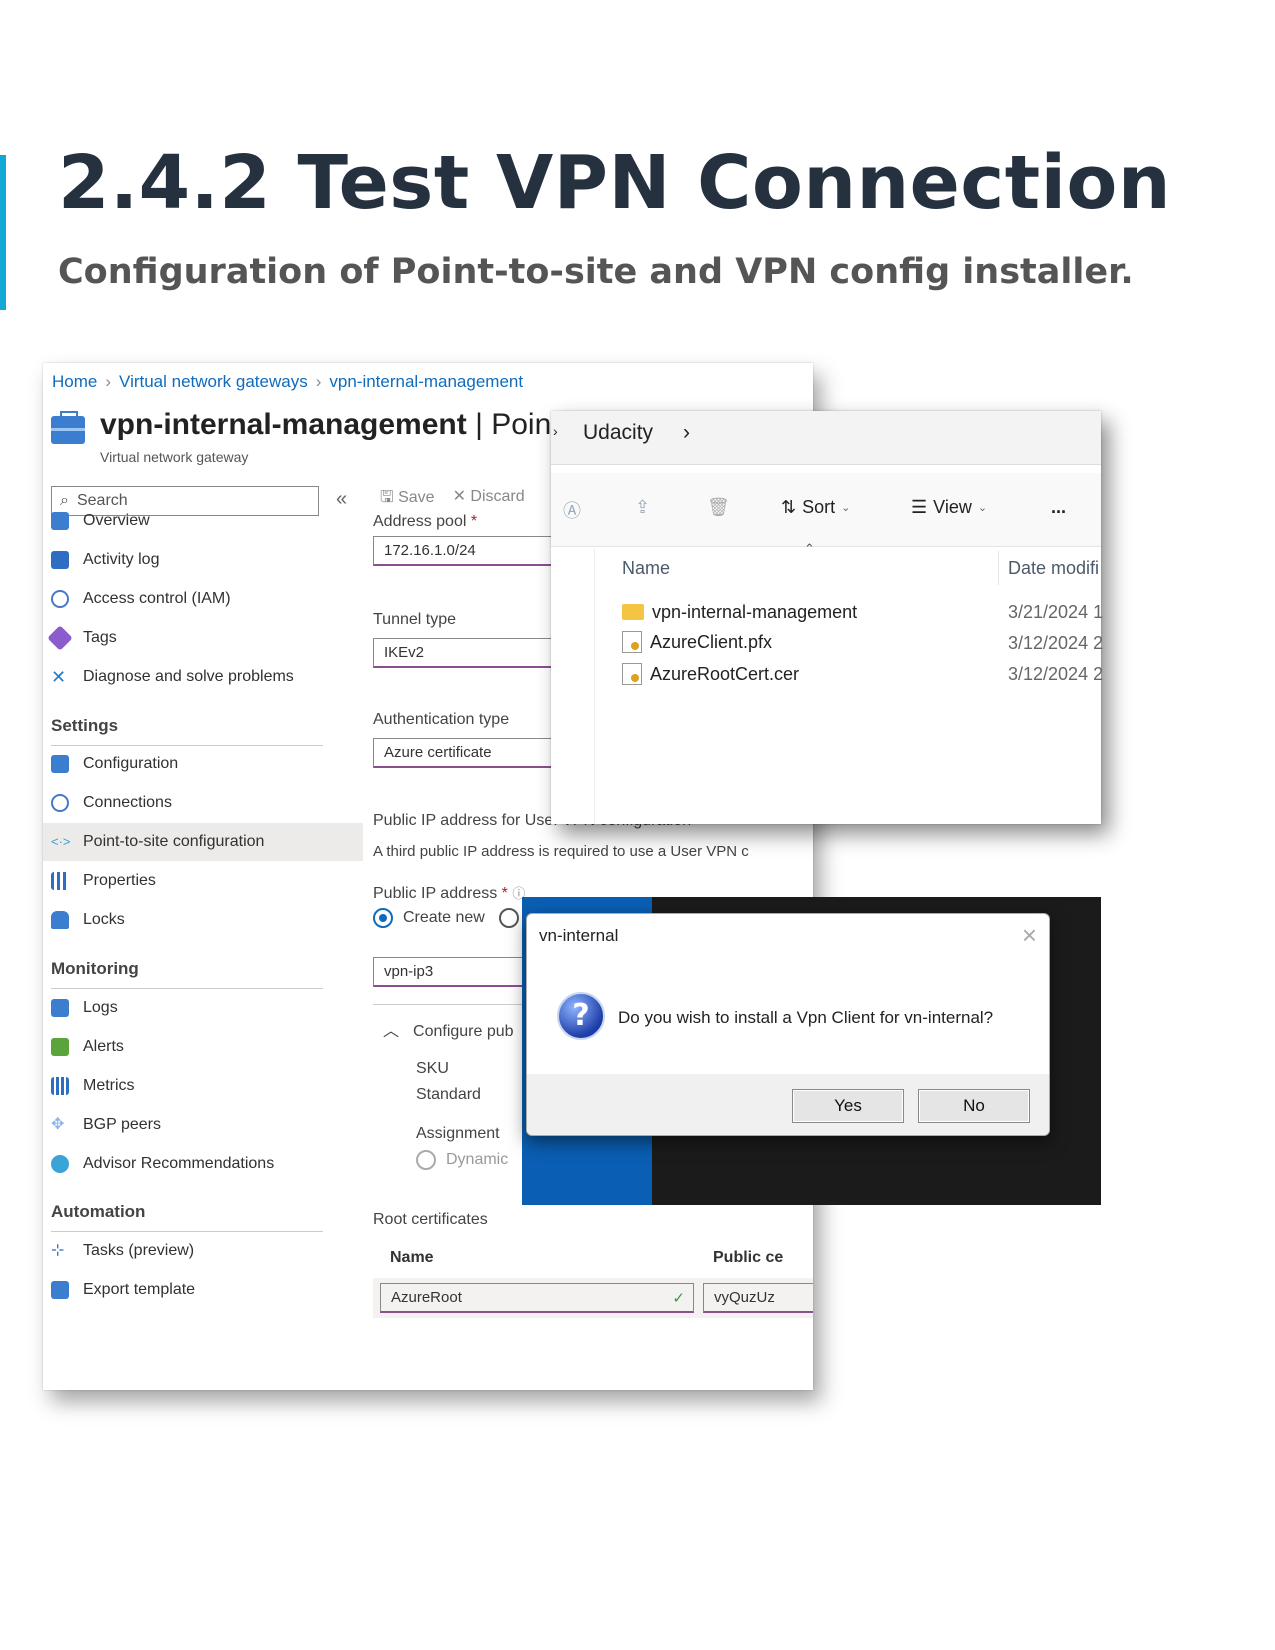 The width and height of the screenshot is (1275, 1650). Describe the element at coordinates (213, 381) in the screenshot. I see `breadcrumb-gateways: Virtual network gateways` at that location.